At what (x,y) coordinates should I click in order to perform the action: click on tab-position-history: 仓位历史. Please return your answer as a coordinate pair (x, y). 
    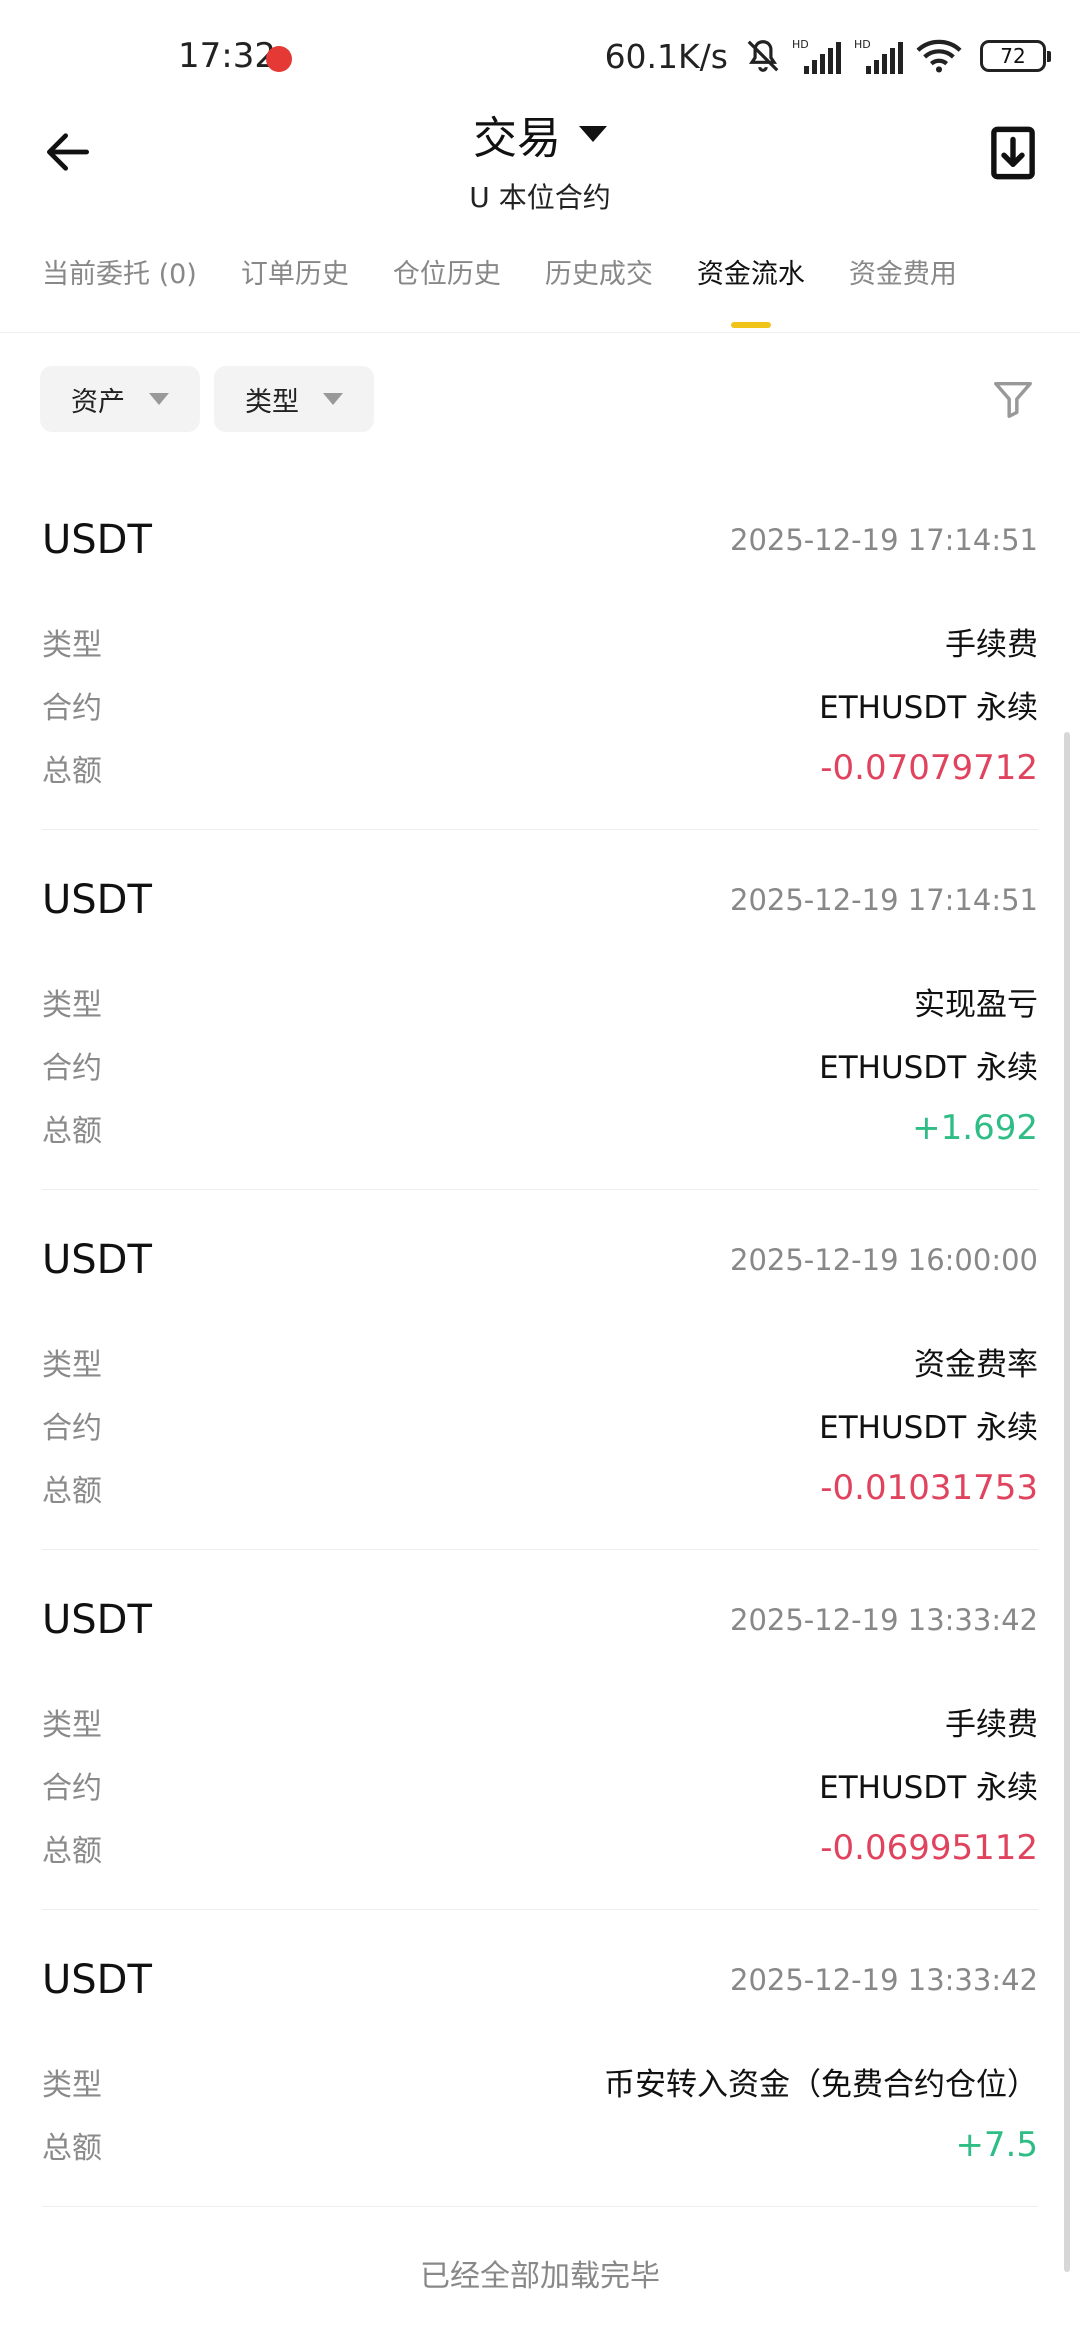
    Looking at the image, I should click on (447, 292).